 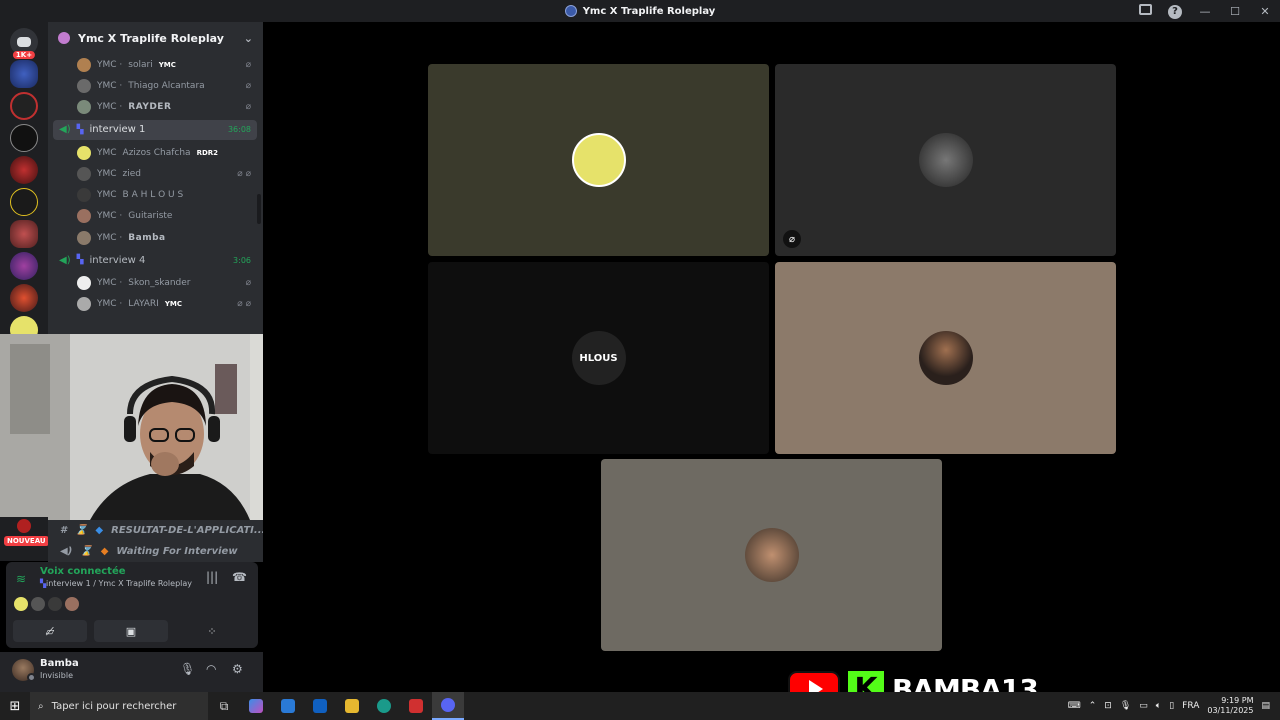 What do you see at coordinates (31, 677) in the screenshot?
I see `status-indicator` at bounding box center [31, 677].